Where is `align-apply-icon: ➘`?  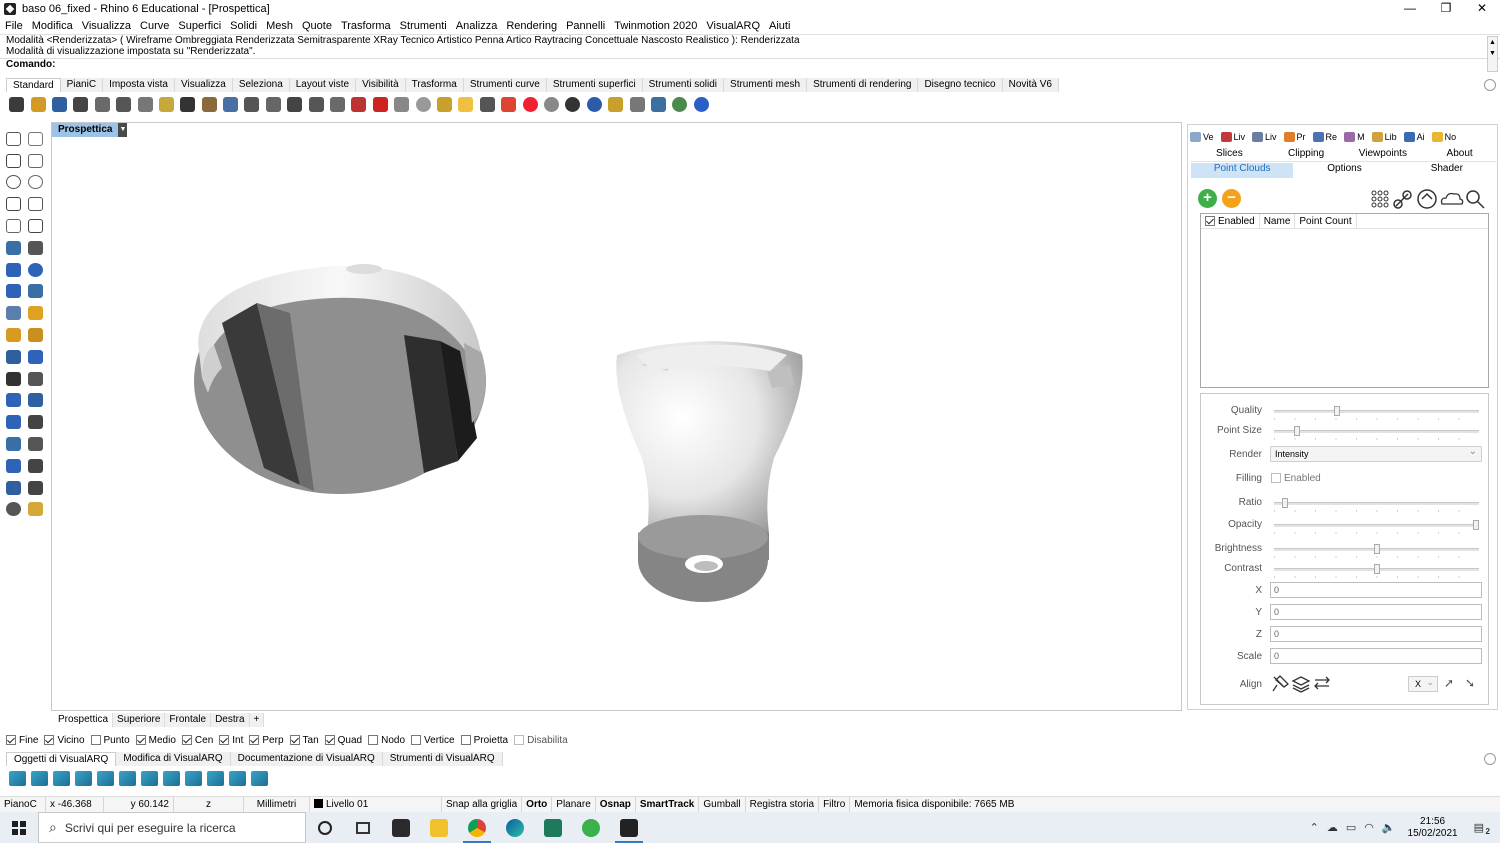
align-apply-icon: ➘ is located at coordinates (1470, 683).